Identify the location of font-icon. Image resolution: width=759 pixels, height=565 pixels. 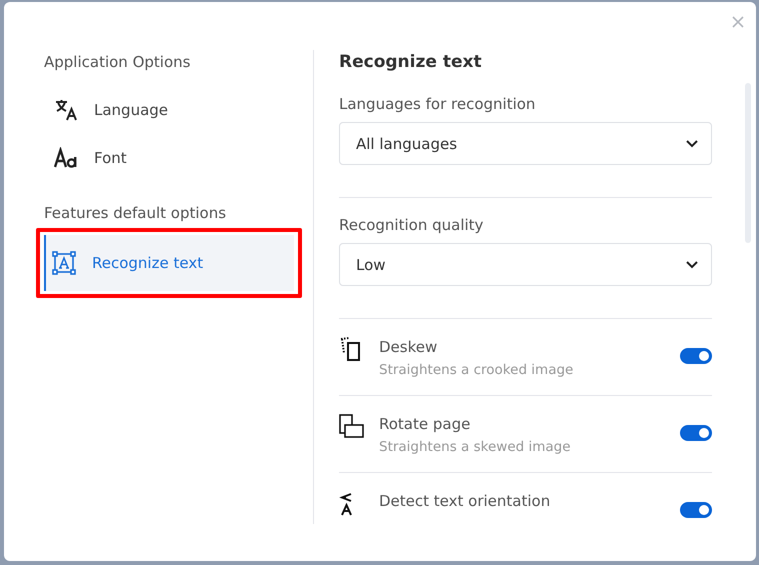
(66, 158).